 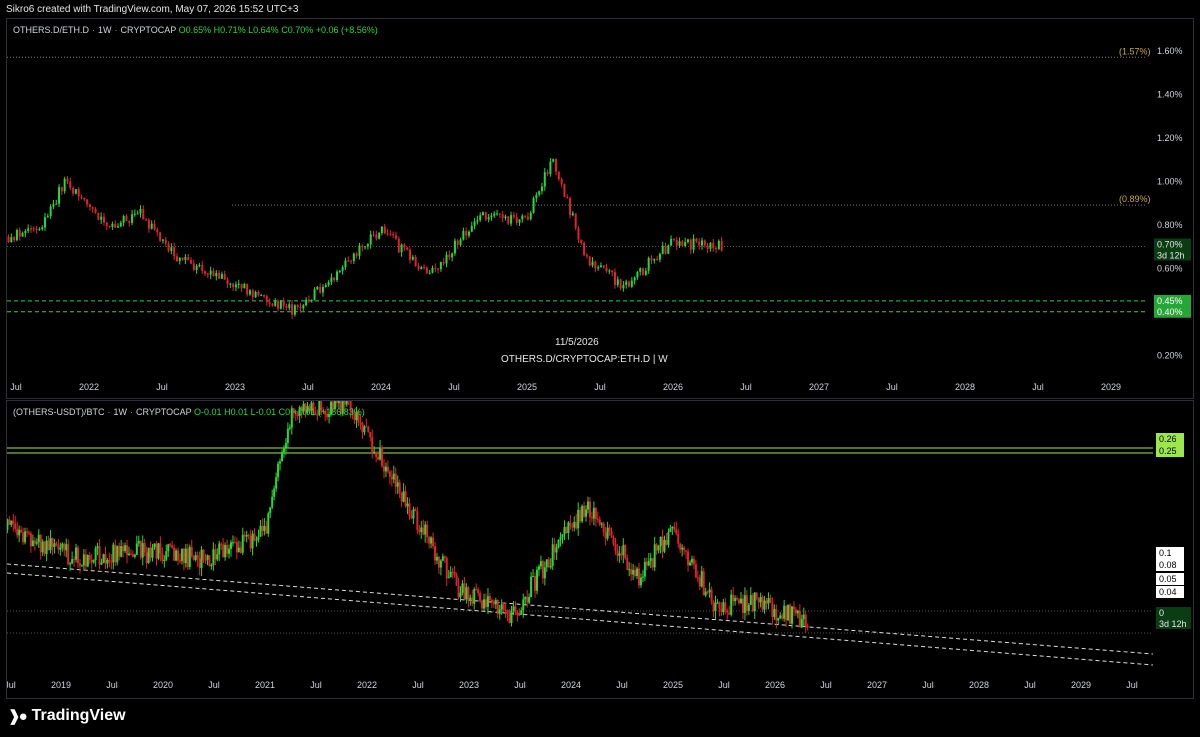 I want to click on legend-symbol: OTHERS.D/ETH.D, so click(x=51, y=30).